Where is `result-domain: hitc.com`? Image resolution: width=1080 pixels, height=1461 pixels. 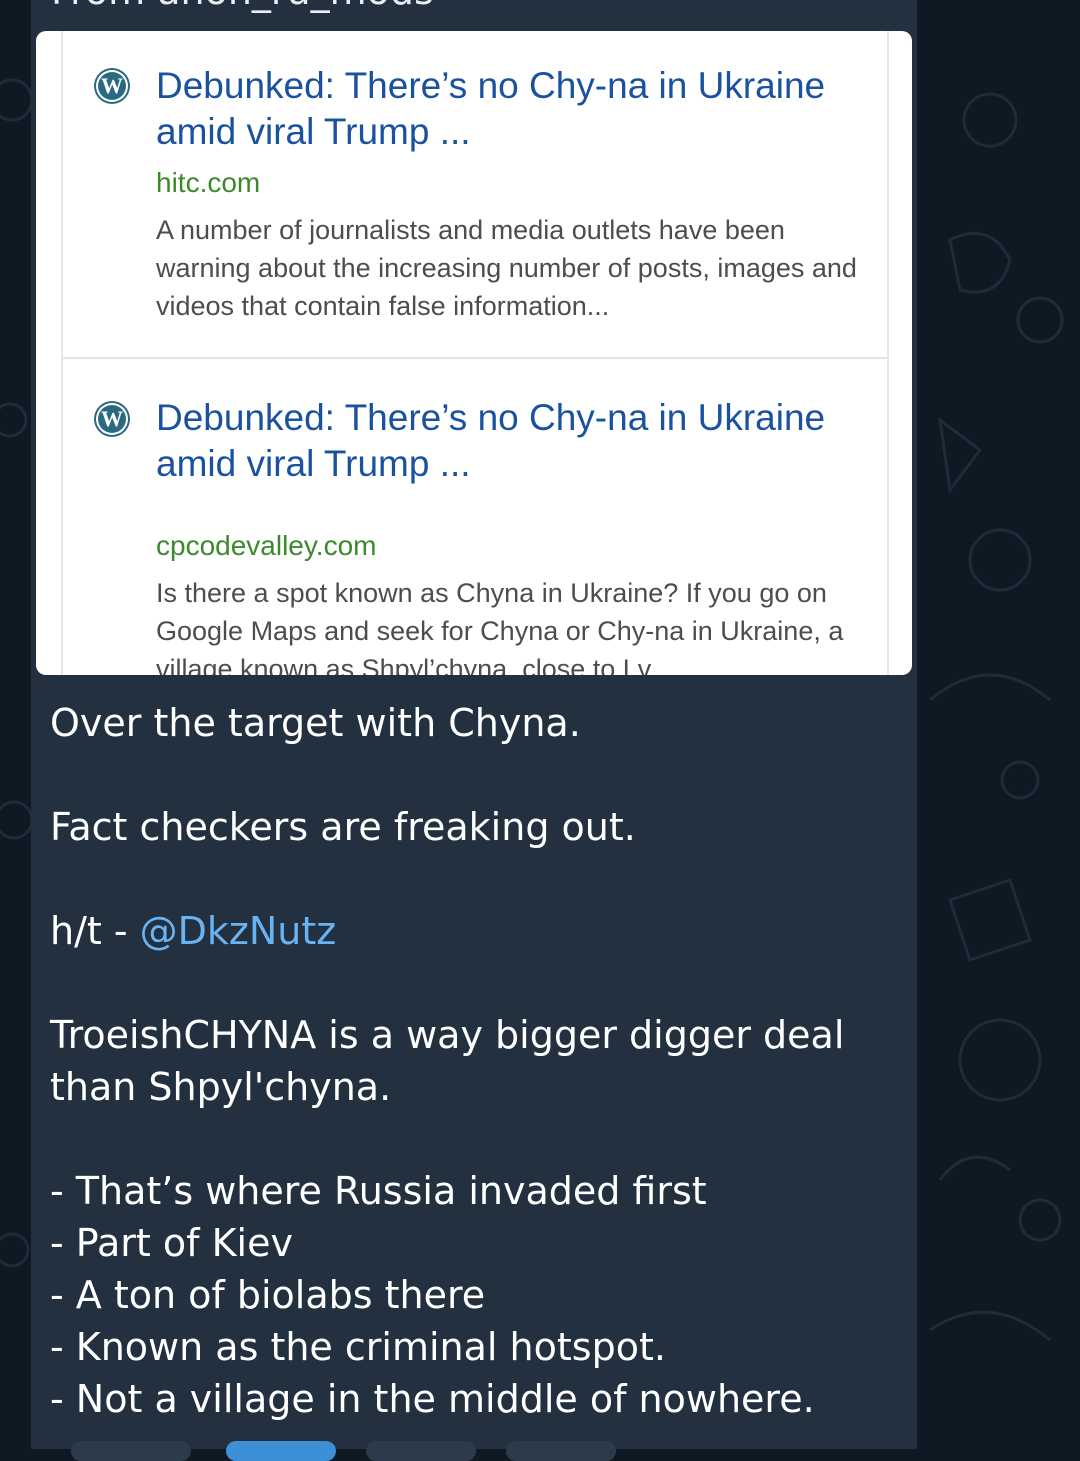 result-domain: hitc.com is located at coordinates (208, 182).